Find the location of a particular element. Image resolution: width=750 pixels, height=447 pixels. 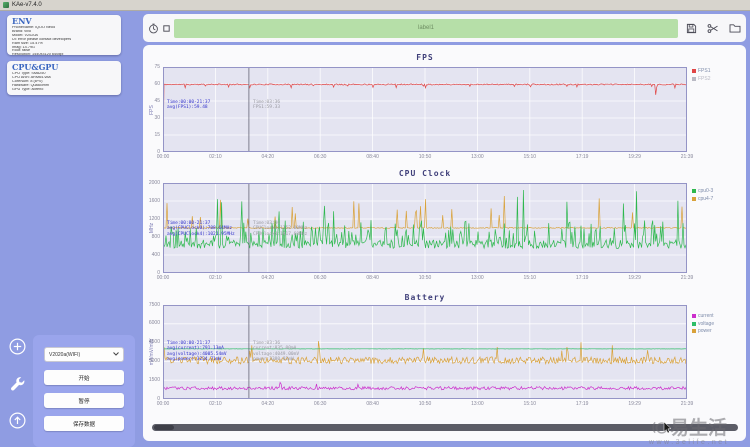

app-icon is located at coordinates (6, 5).